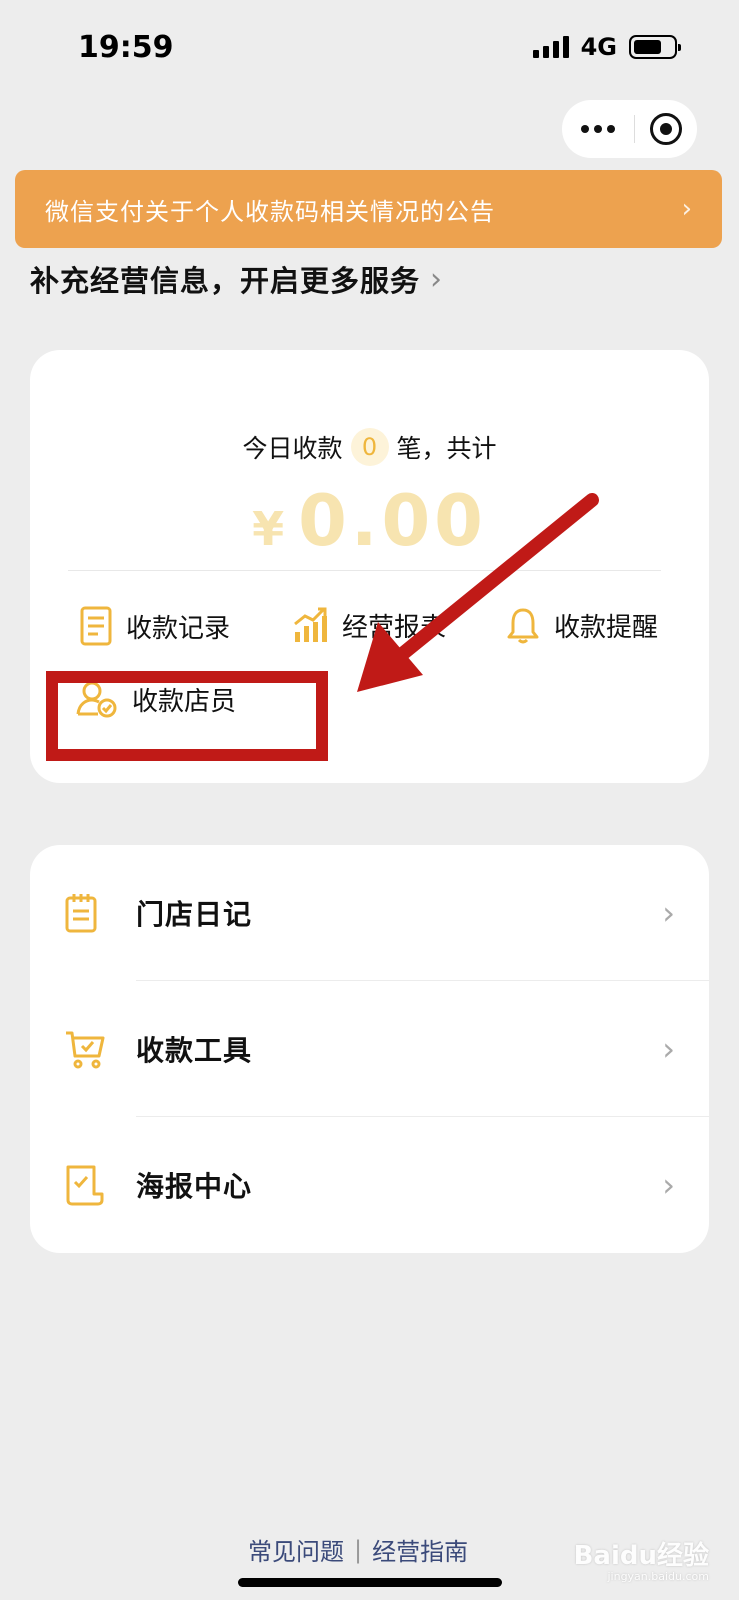  Describe the element at coordinates (194, 1186) in the screenshot. I see `poster-center-label: 海报中心` at that location.